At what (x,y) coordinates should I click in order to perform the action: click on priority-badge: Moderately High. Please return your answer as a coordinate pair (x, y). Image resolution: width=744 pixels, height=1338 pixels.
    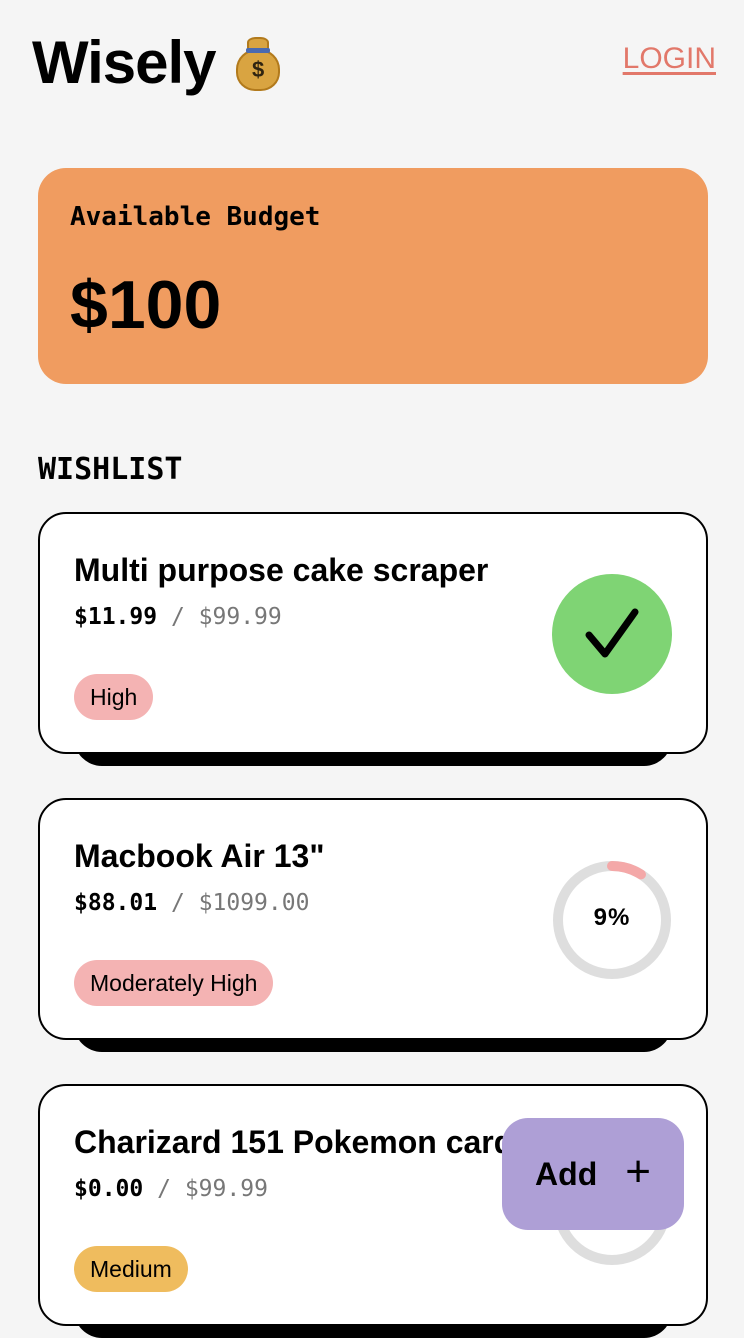
    Looking at the image, I should click on (174, 983).